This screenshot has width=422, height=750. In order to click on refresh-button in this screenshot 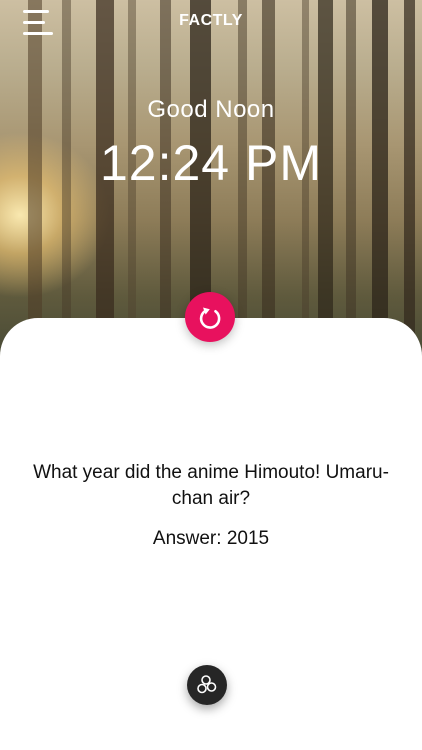, I will do `click(210, 317)`.